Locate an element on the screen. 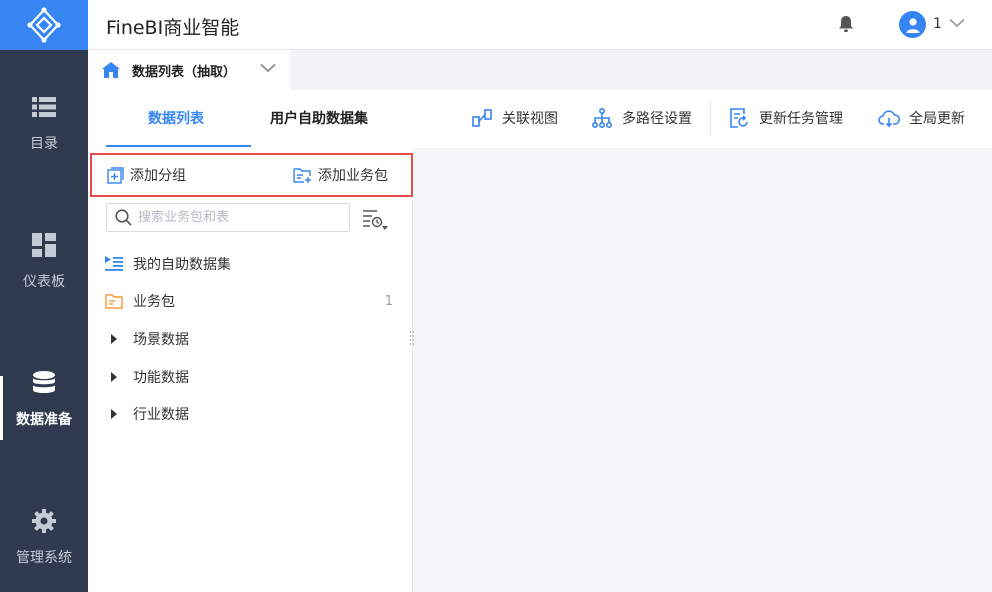  user-name: 1 is located at coordinates (937, 24).